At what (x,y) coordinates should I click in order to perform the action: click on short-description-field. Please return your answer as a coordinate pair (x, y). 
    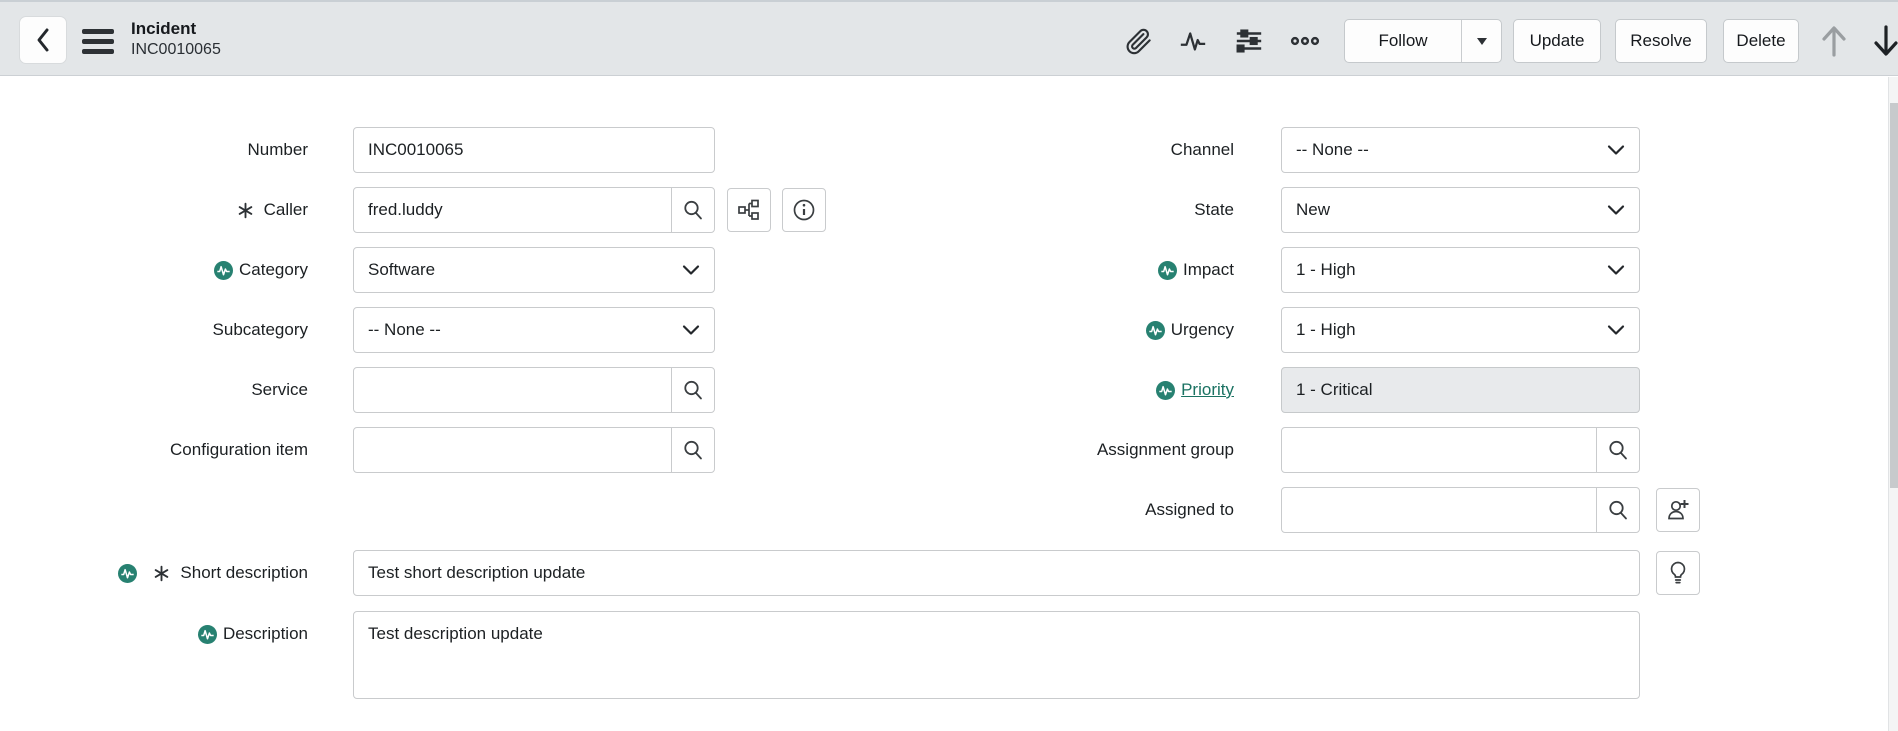
    Looking at the image, I should click on (996, 573).